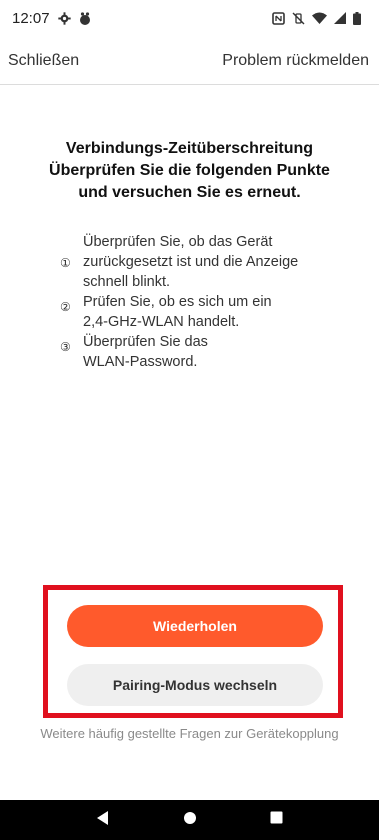 This screenshot has width=379, height=840. I want to click on settings-icon, so click(64, 18).